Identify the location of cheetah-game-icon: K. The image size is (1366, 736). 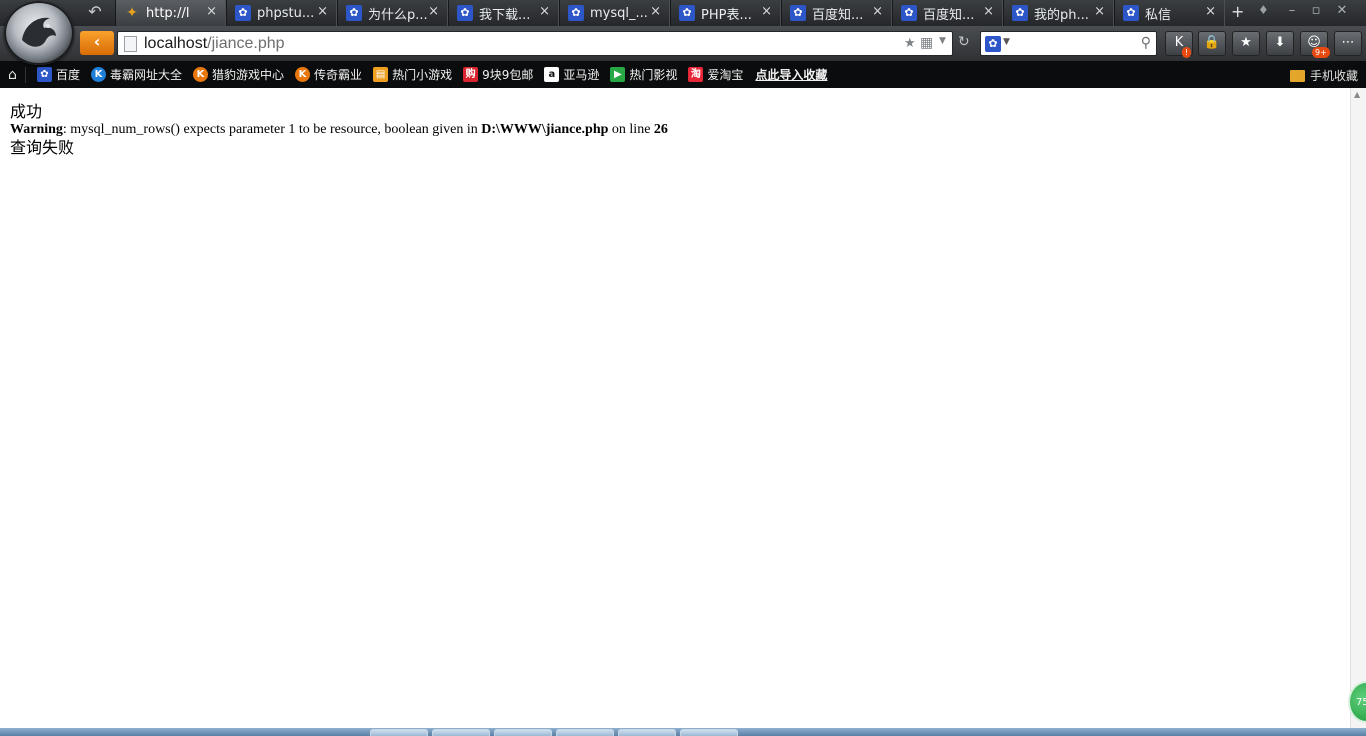
(201, 74).